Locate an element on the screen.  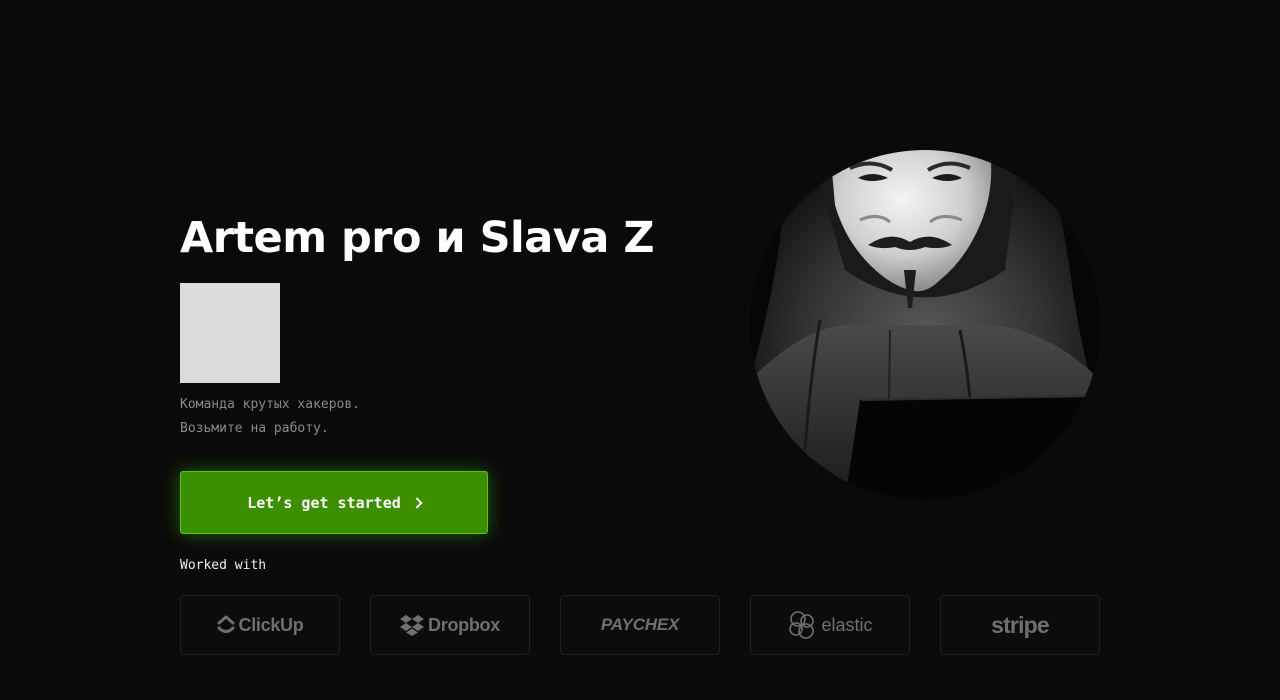
logo-card-dropbox: Dropbox is located at coordinates (450, 625).